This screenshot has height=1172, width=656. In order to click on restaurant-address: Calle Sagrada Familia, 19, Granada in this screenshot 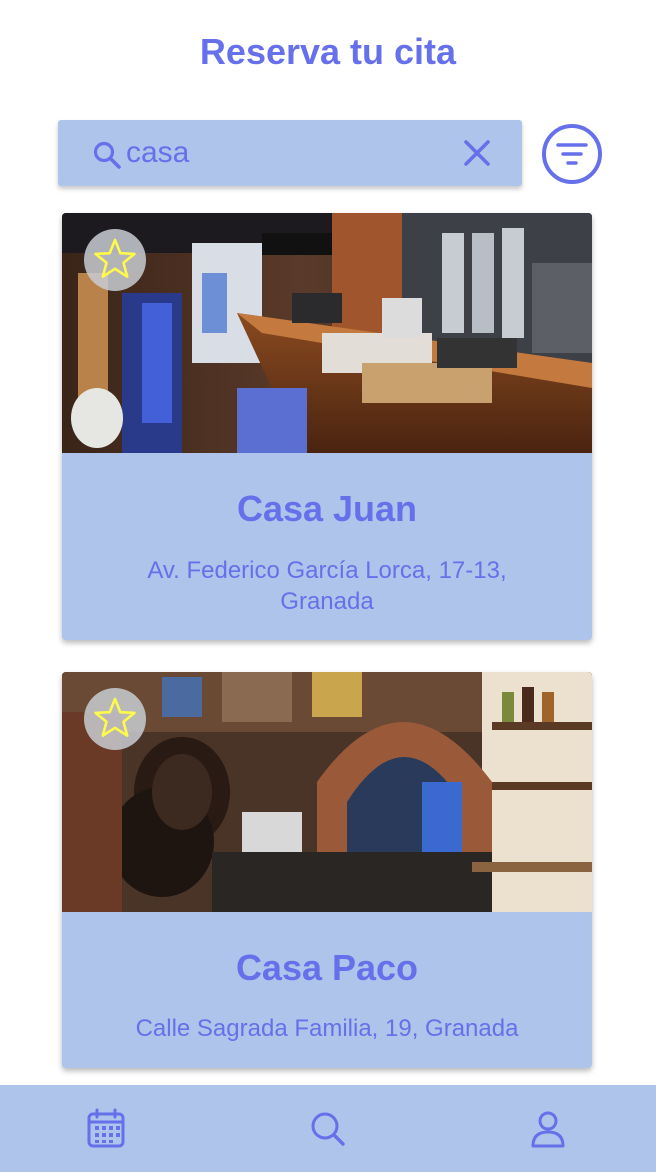, I will do `click(327, 1028)`.